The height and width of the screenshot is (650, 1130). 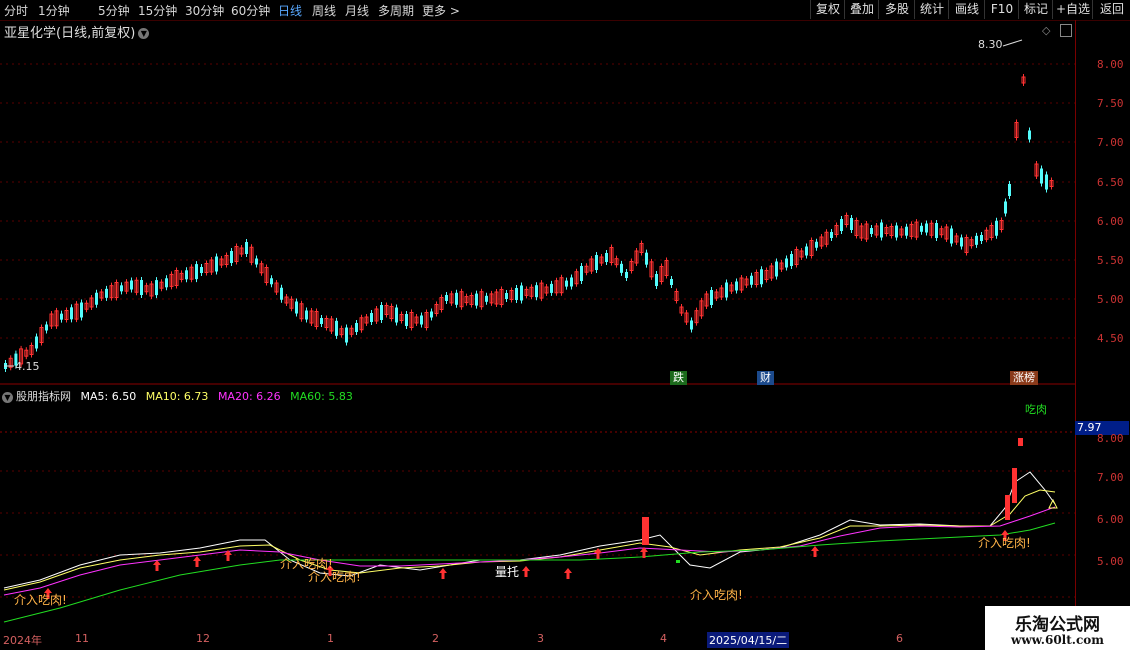 I want to click on chevron-down-icon: ▼, so click(x=7, y=397).